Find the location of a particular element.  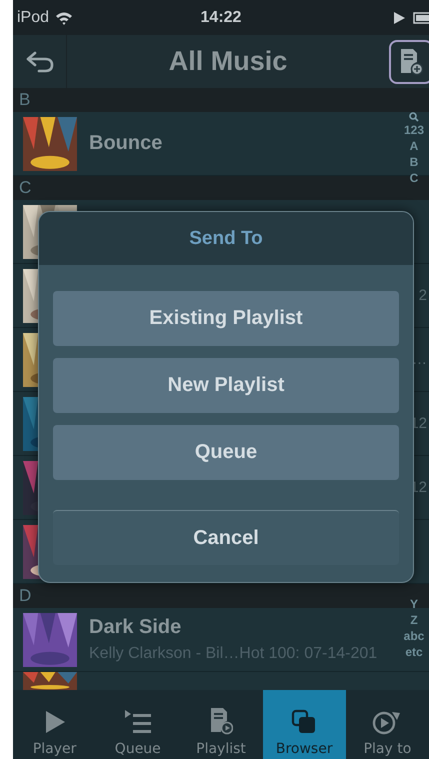

cancel-button: Cancel is located at coordinates (226, 537).